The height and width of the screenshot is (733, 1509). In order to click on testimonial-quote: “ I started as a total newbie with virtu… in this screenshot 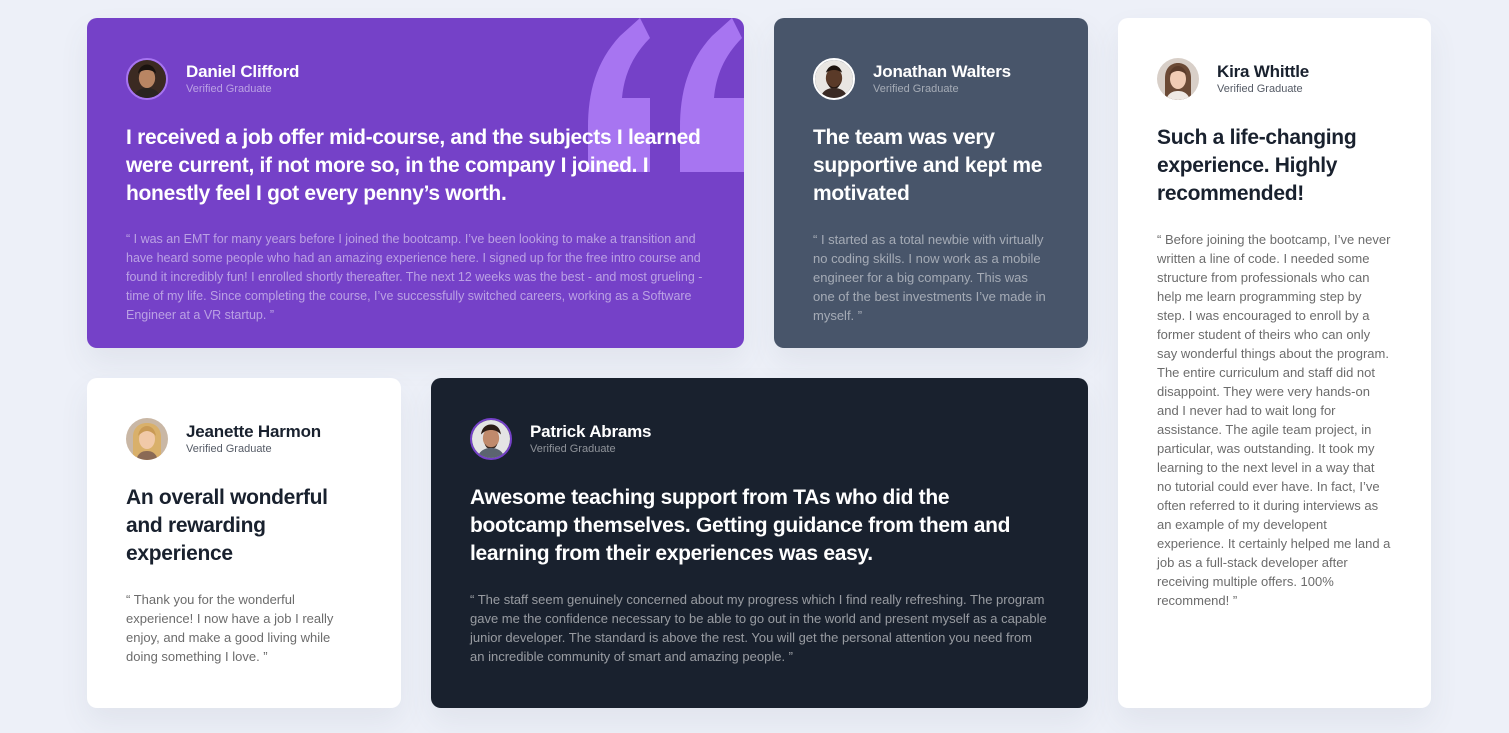, I will do `click(929, 277)`.